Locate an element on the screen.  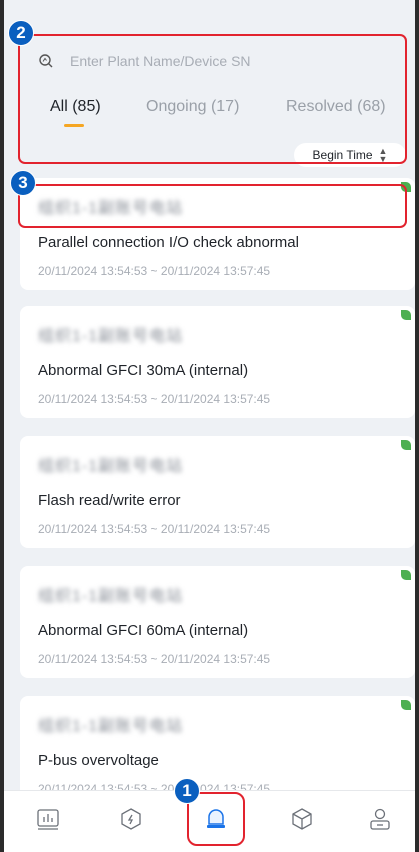
alarm-title: Parallel connection I/O check abnormal is located at coordinates (168, 242).